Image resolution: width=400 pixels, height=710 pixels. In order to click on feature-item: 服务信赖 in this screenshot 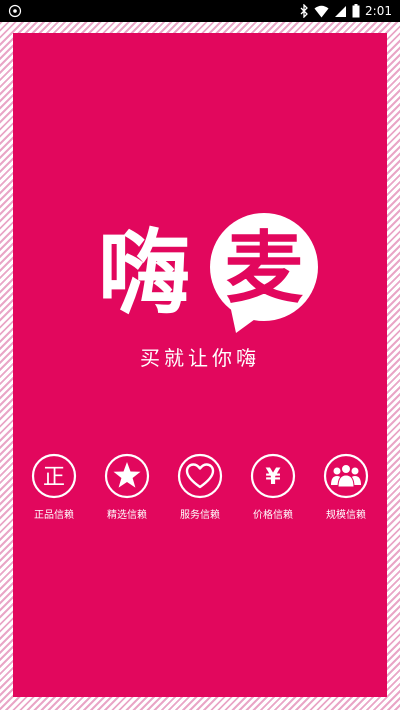, I will do `click(200, 486)`.